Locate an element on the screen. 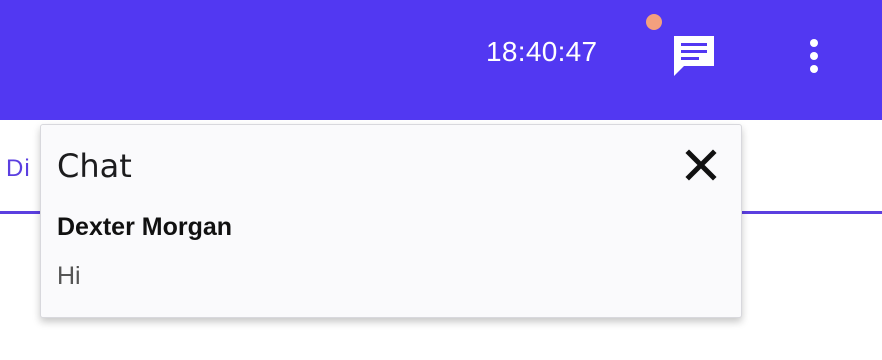 The width and height of the screenshot is (882, 360). chat-button is located at coordinates (694, 56).